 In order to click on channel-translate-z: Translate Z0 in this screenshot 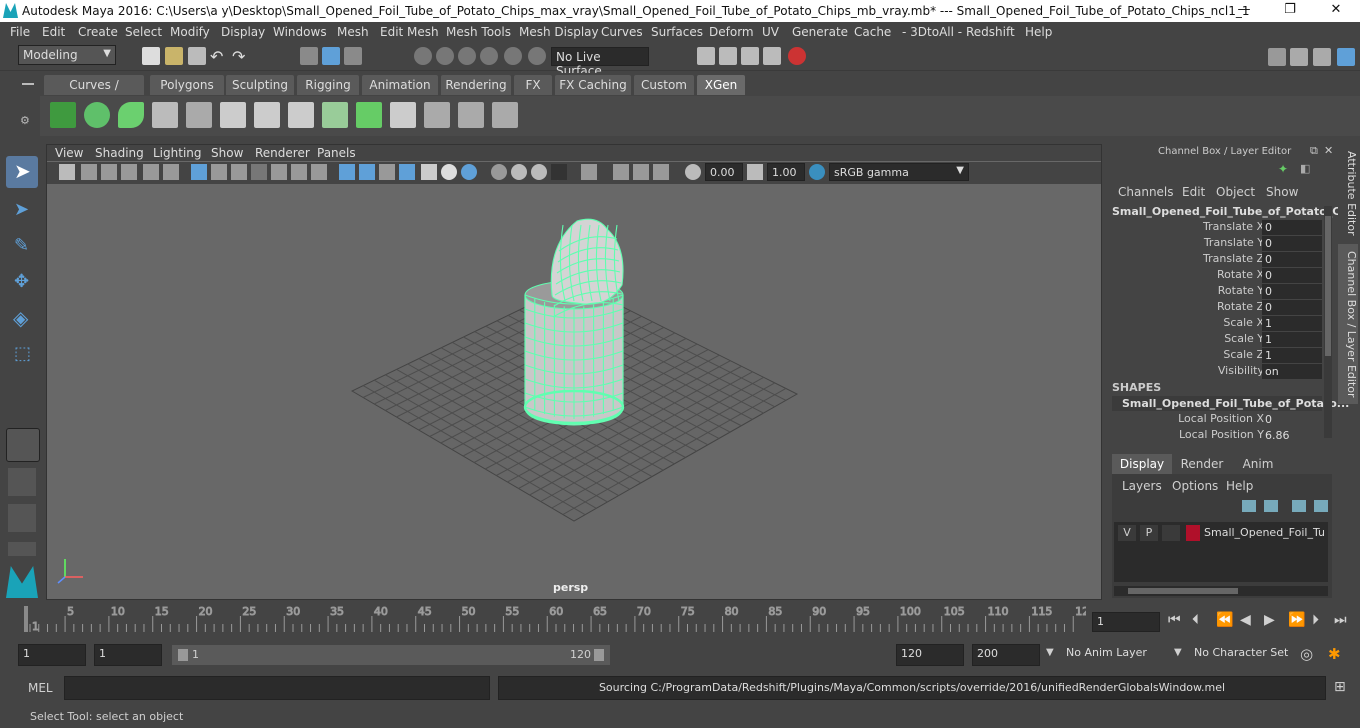, I will do `click(1215, 260)`.